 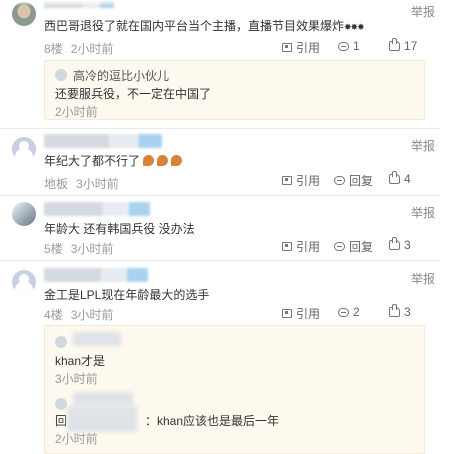 I want to click on post-content: 金工是LPL现在年龄最大的选手, so click(x=127, y=295).